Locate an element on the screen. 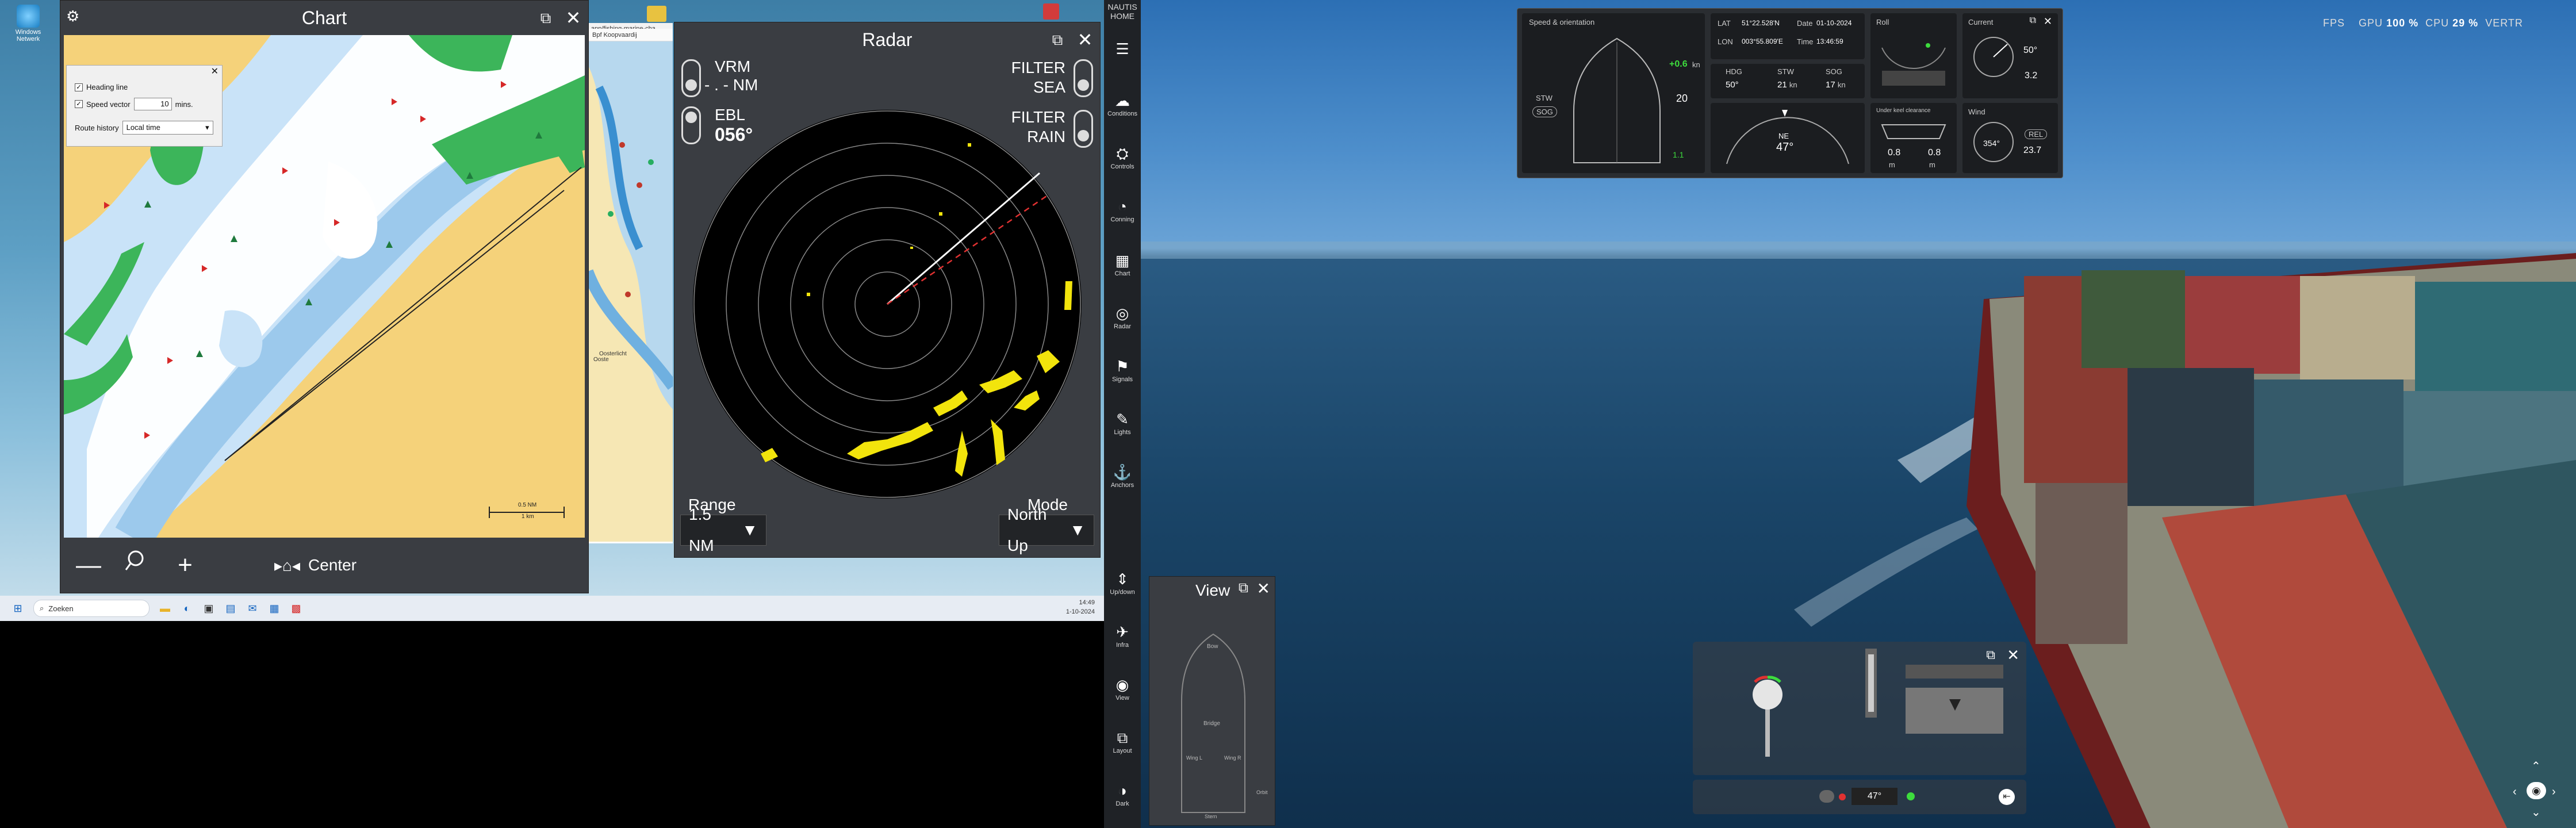 The height and width of the screenshot is (828, 2576). autopilot-toggle is located at coordinates (1826, 796).